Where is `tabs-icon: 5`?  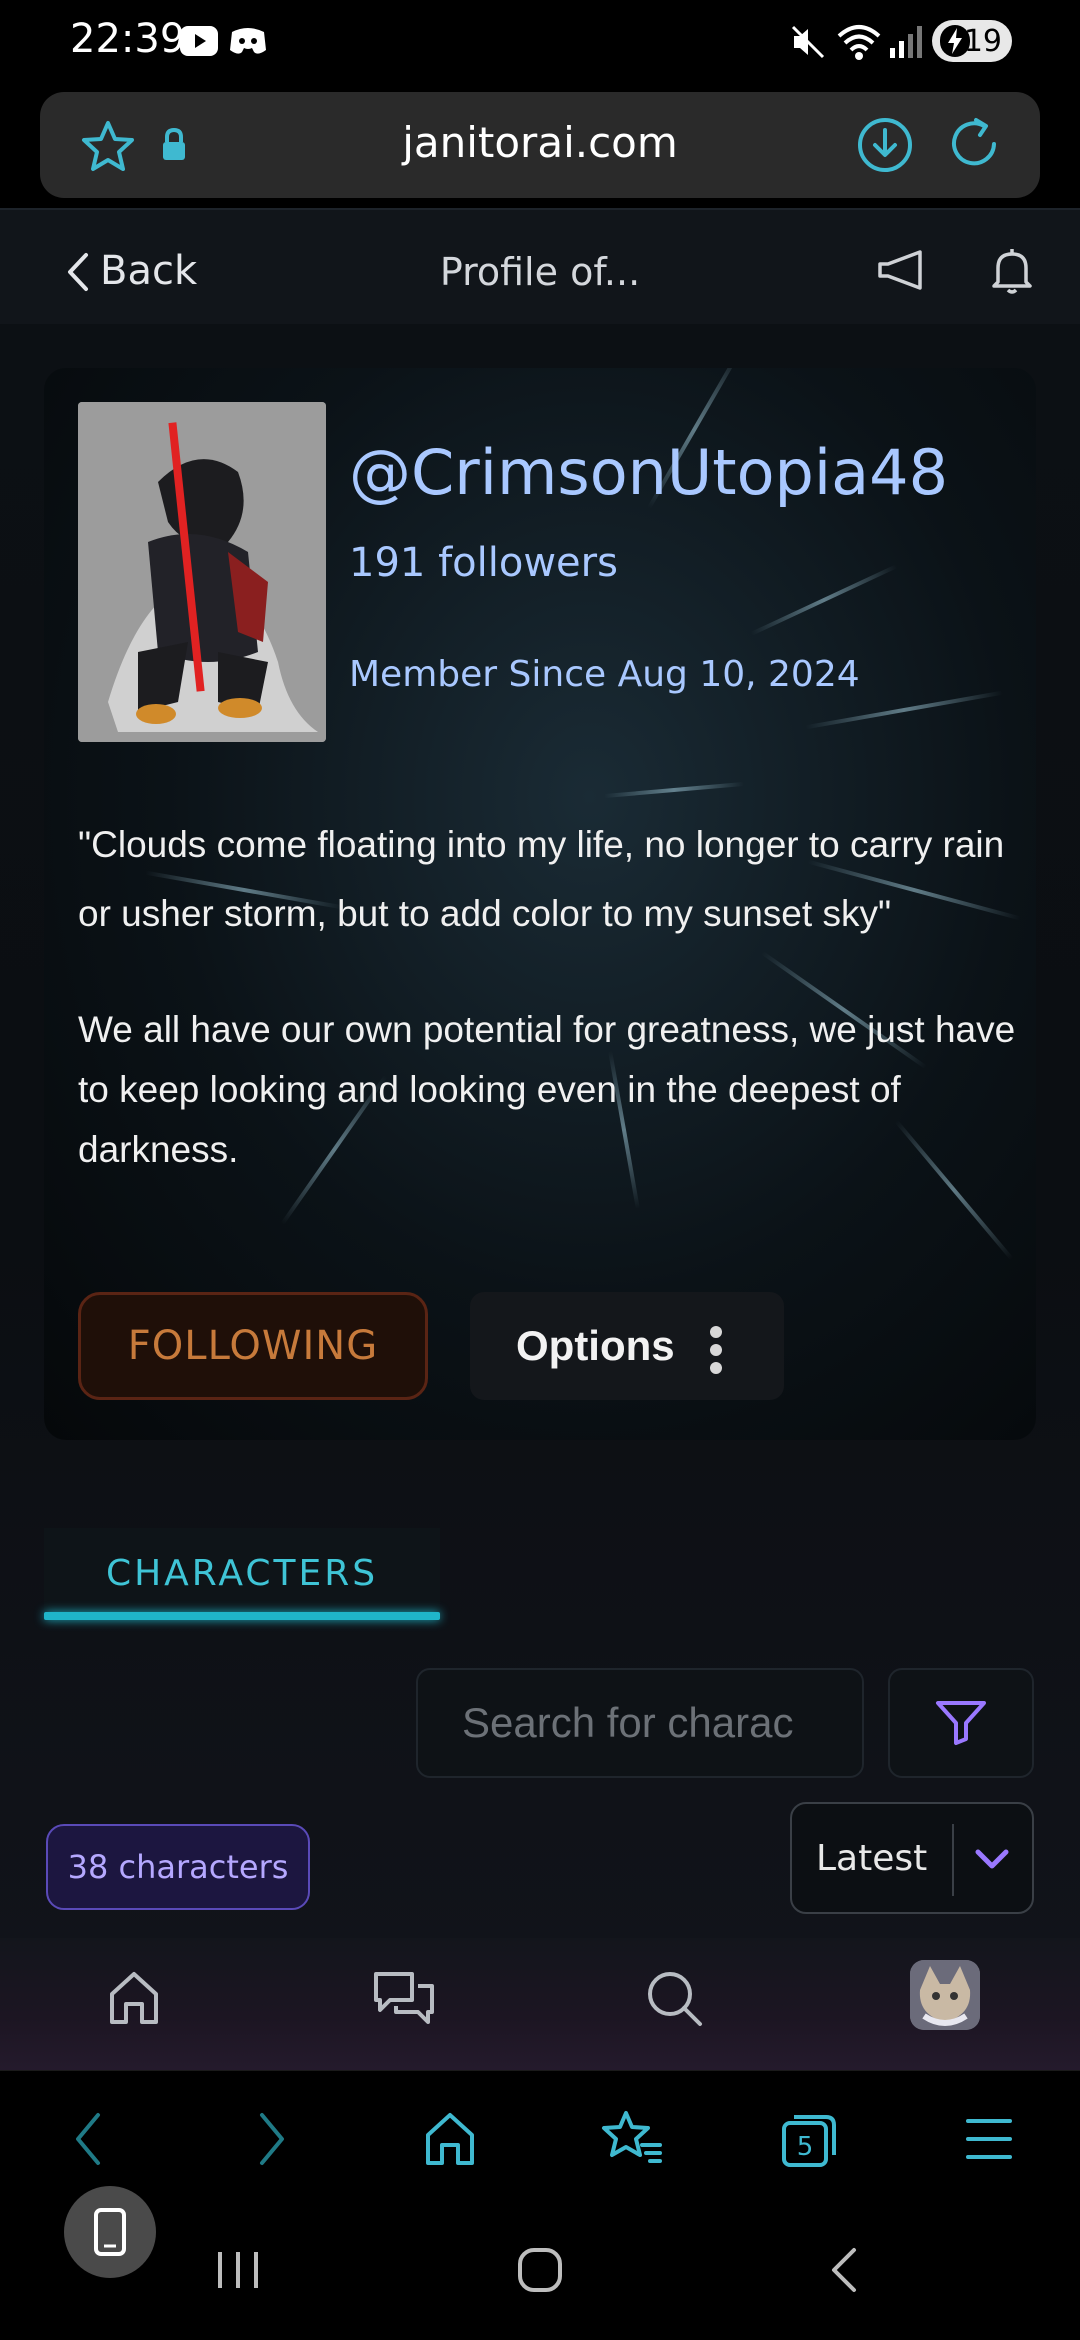 tabs-icon: 5 is located at coordinates (810, 2139).